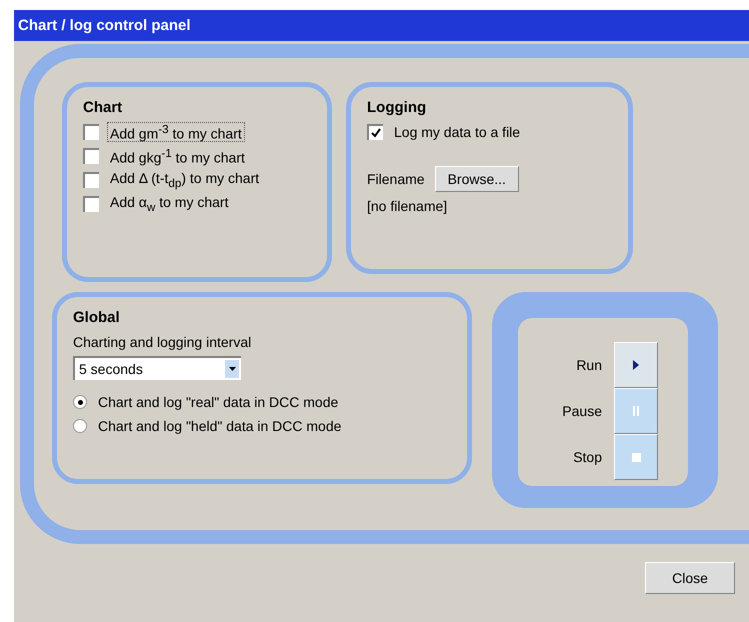  What do you see at coordinates (262, 426) in the screenshot?
I see `mode-radio-row: Chart and log "held" data in DCC mode` at bounding box center [262, 426].